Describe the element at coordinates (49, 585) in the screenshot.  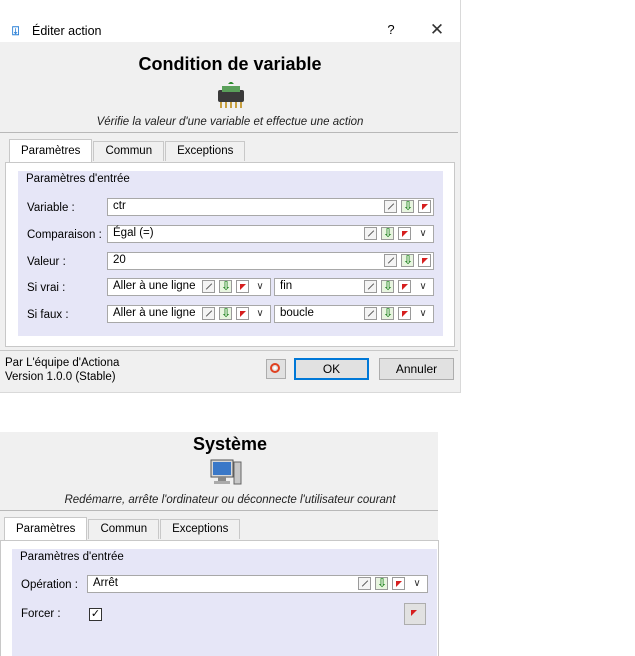
I see `operation-label: Opération :` at that location.